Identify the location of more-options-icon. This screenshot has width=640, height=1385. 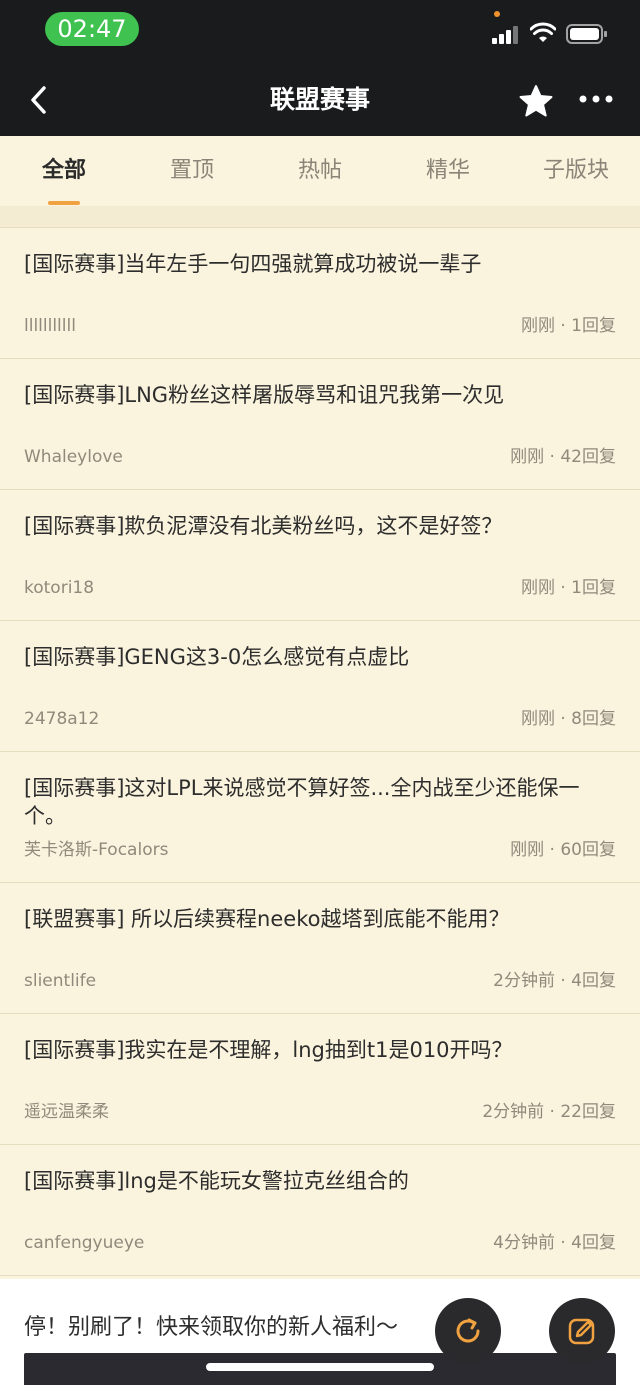
(596, 99).